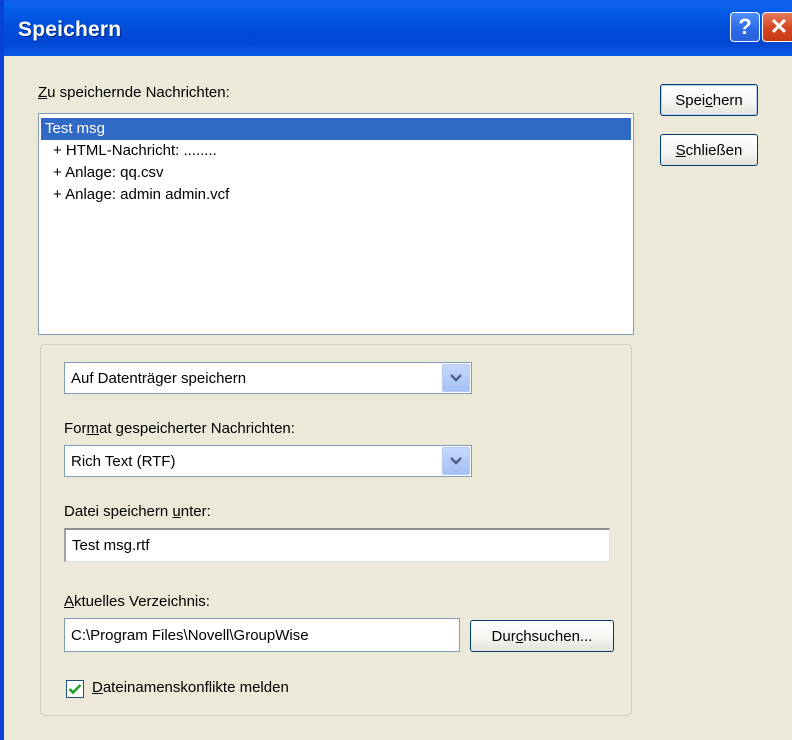  Describe the element at coordinates (268, 378) in the screenshot. I see `destination-select: Auf Datenträger speichern` at that location.